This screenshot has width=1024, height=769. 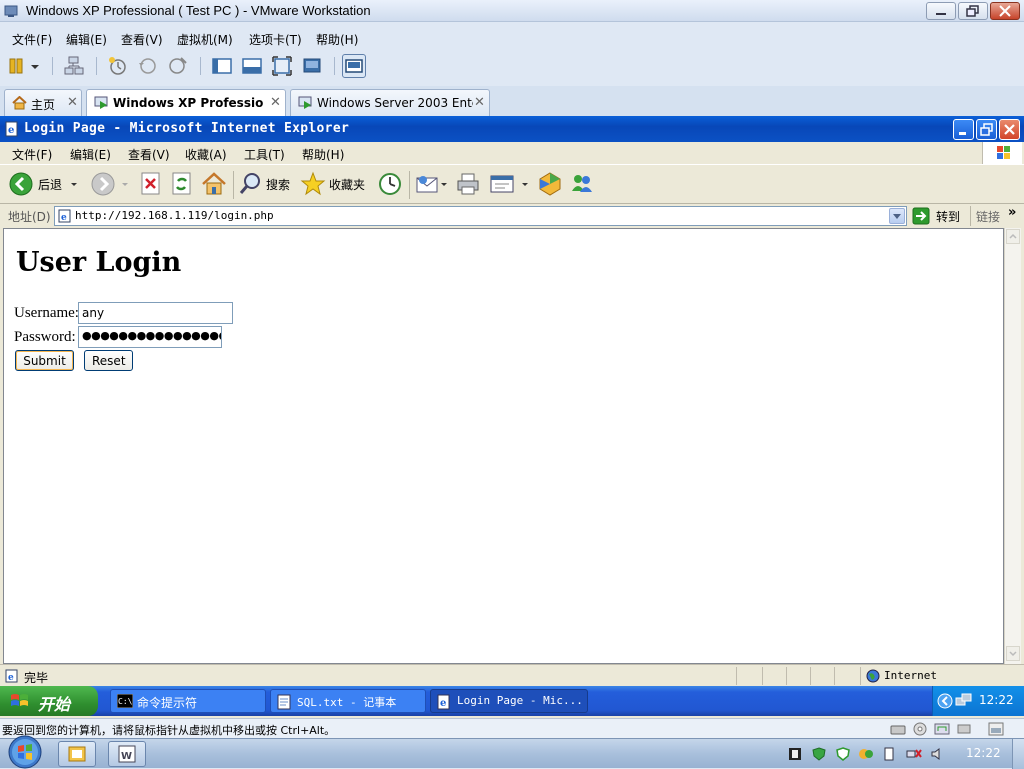 I want to click on vmware-menu-edit: 编辑(E), so click(x=86, y=39).